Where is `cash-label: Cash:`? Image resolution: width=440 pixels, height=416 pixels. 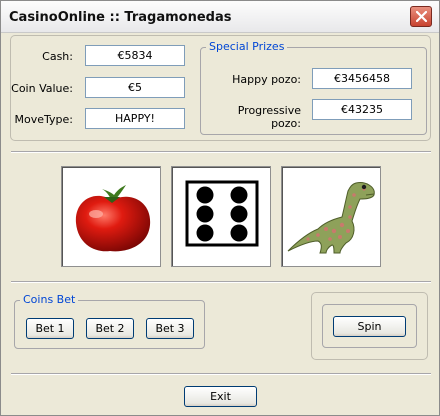
cash-label: Cash: is located at coordinates (57, 56).